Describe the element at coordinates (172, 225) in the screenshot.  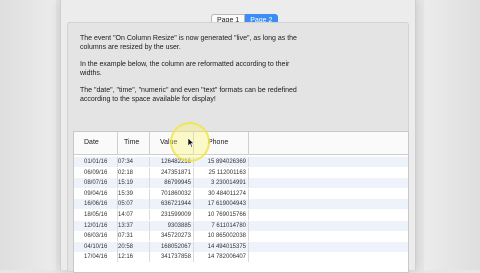
I see `cell-value: 9303885` at that location.